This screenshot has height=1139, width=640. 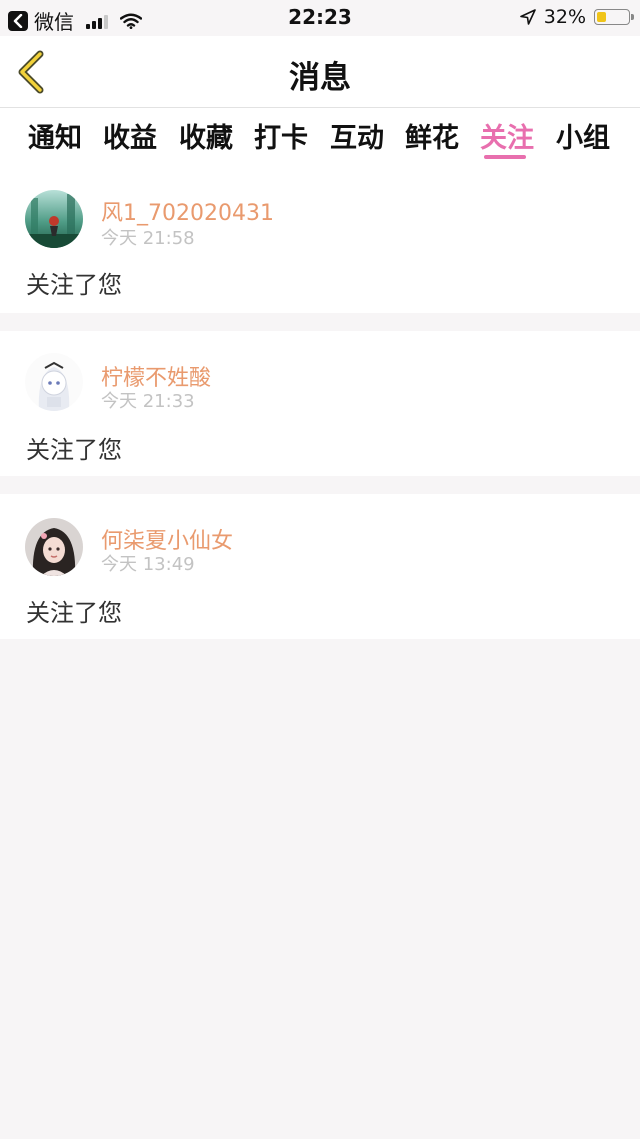 What do you see at coordinates (564, 17) in the screenshot?
I see `battery-percent: 32%` at bounding box center [564, 17].